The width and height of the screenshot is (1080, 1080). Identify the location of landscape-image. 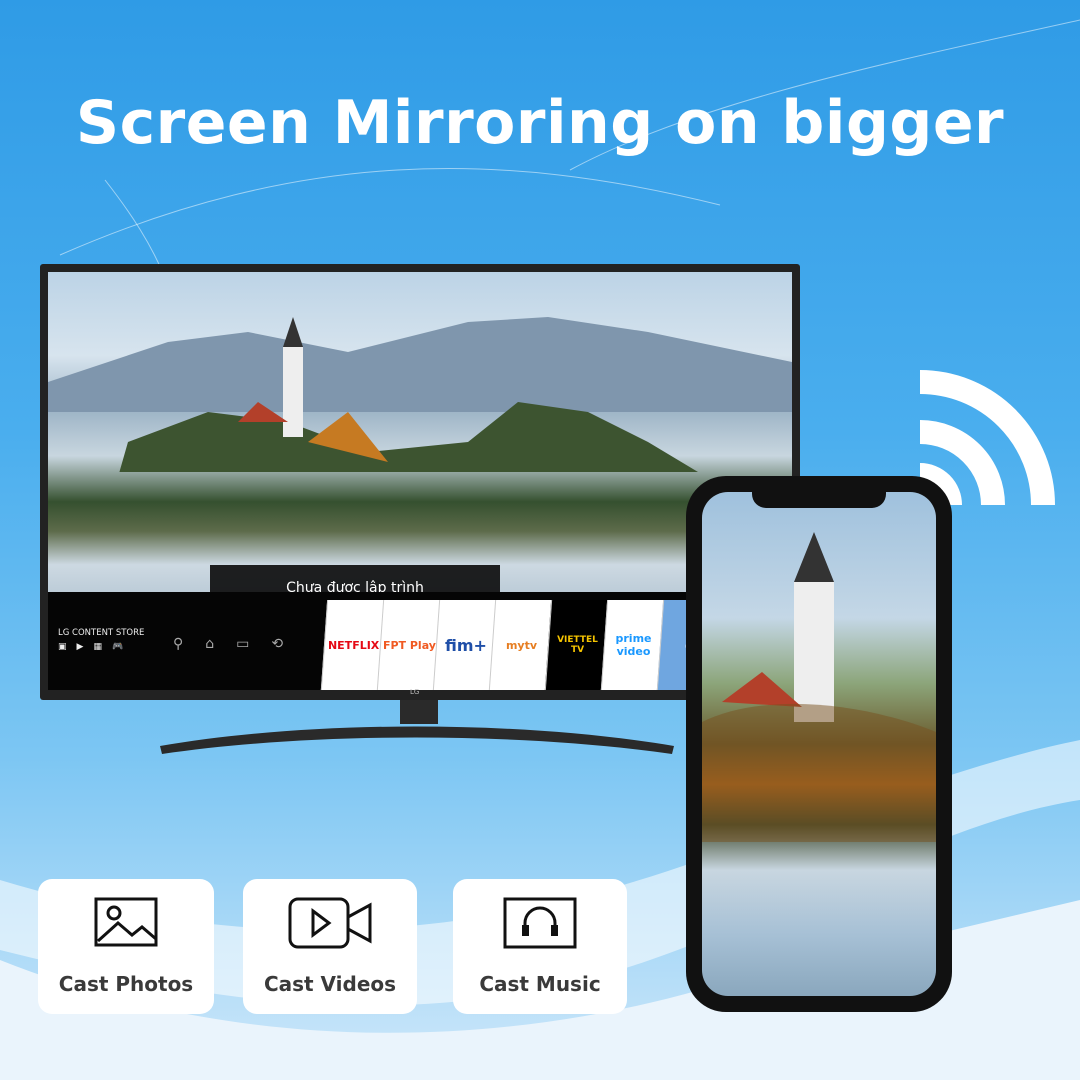
(420, 394).